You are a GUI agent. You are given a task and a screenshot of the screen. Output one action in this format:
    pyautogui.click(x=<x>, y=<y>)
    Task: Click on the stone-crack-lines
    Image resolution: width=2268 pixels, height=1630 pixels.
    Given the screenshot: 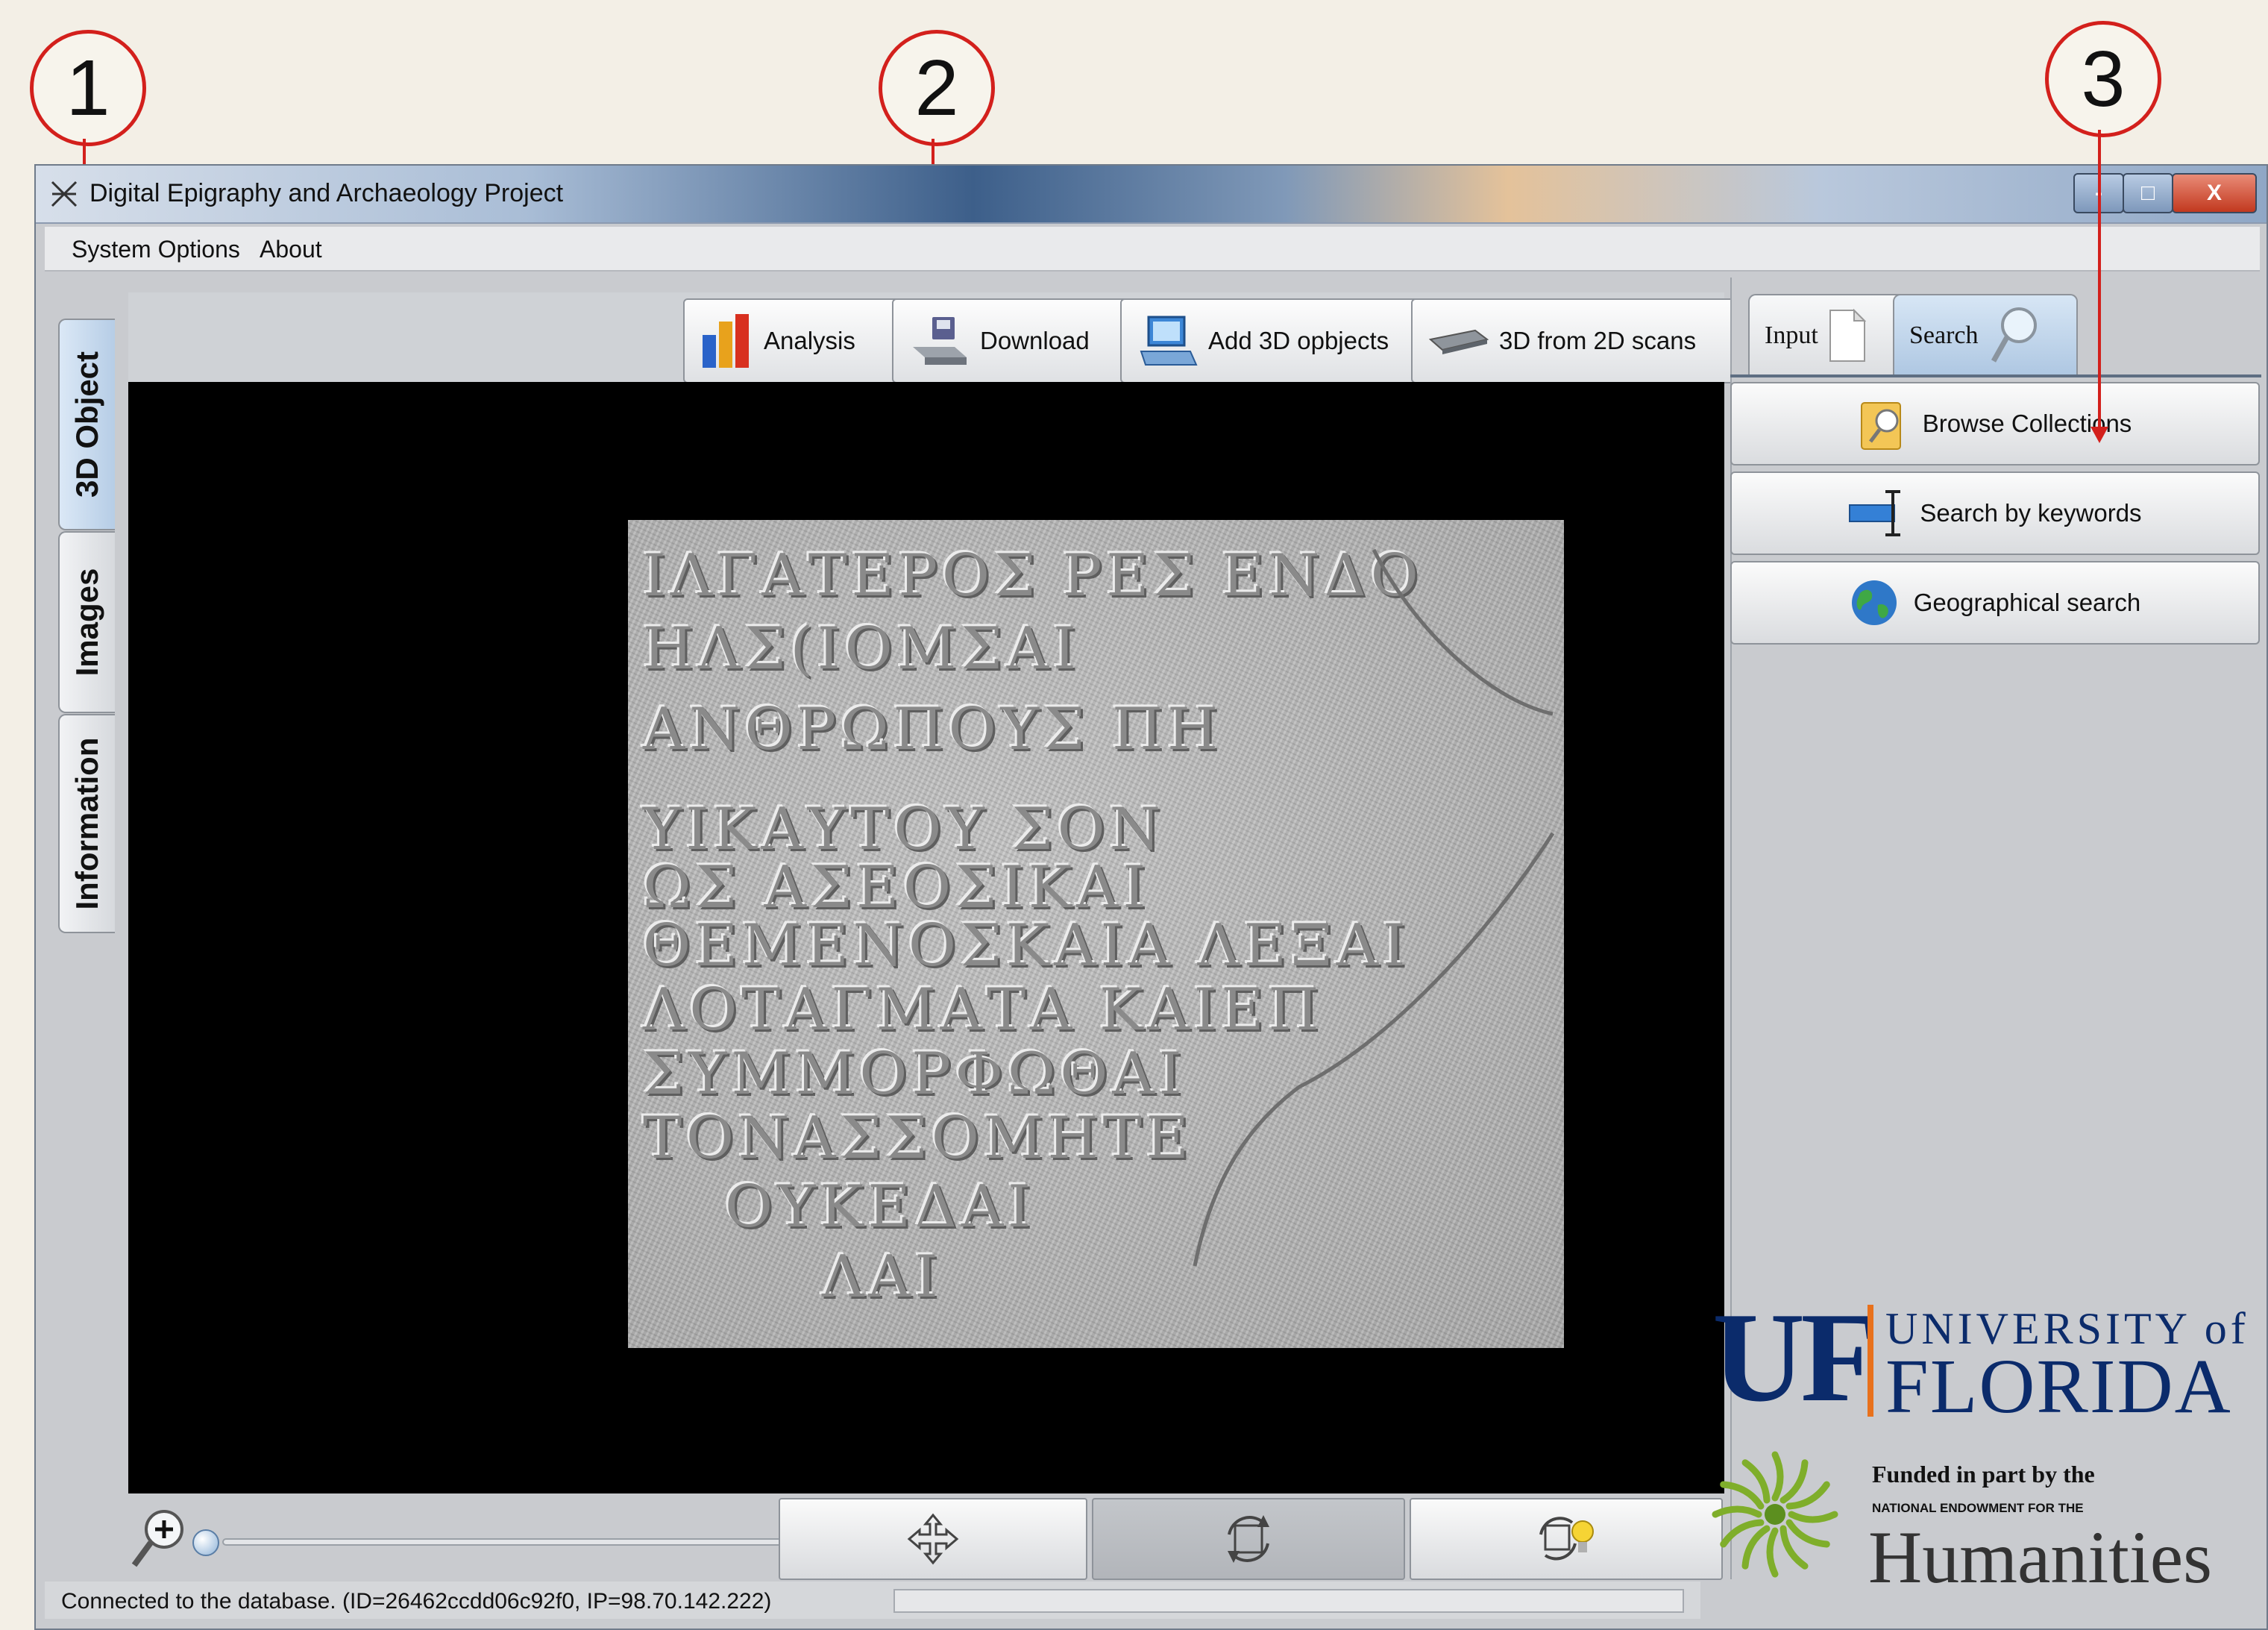 What is the action you would take?
    pyautogui.click(x=1374, y=908)
    